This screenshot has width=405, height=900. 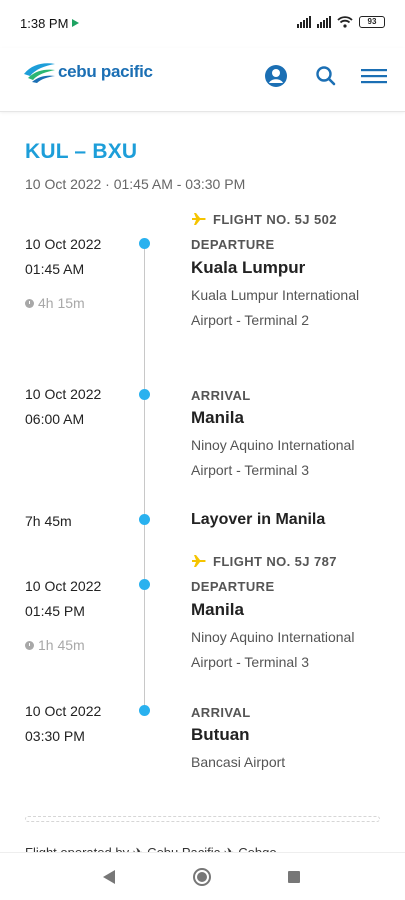 What do you see at coordinates (258, 519) in the screenshot?
I see `layover-text: Layover in Manila` at bounding box center [258, 519].